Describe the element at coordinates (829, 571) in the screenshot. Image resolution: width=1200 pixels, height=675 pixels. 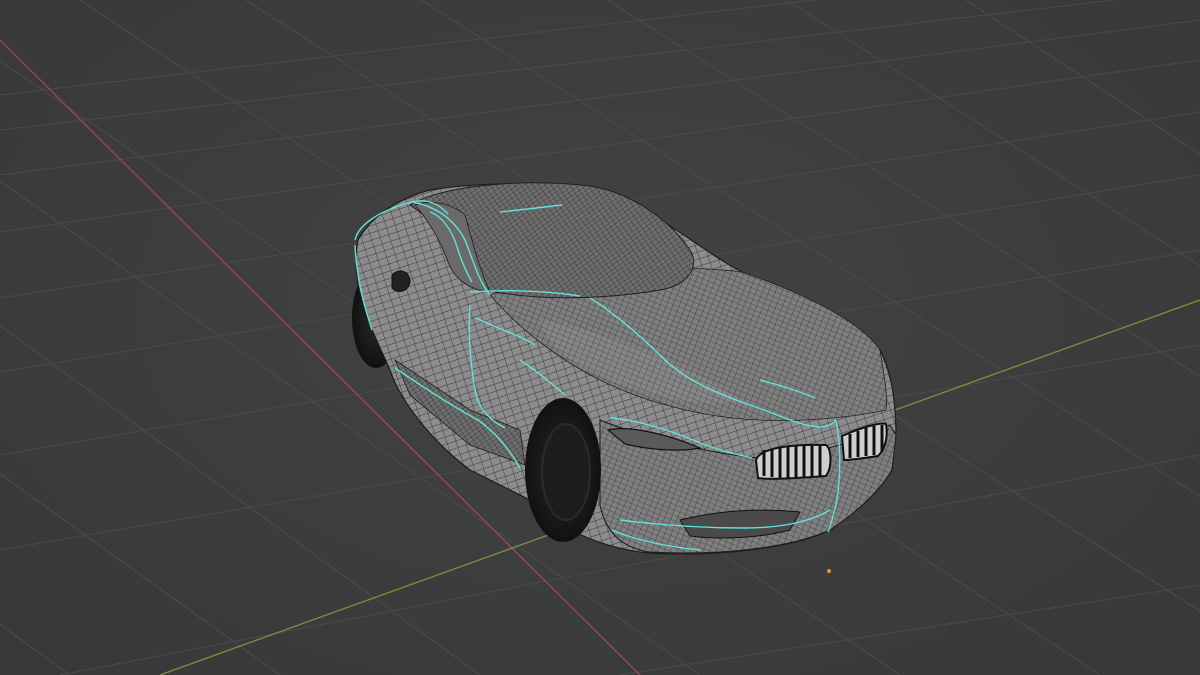
I see `object-origin-dot` at that location.